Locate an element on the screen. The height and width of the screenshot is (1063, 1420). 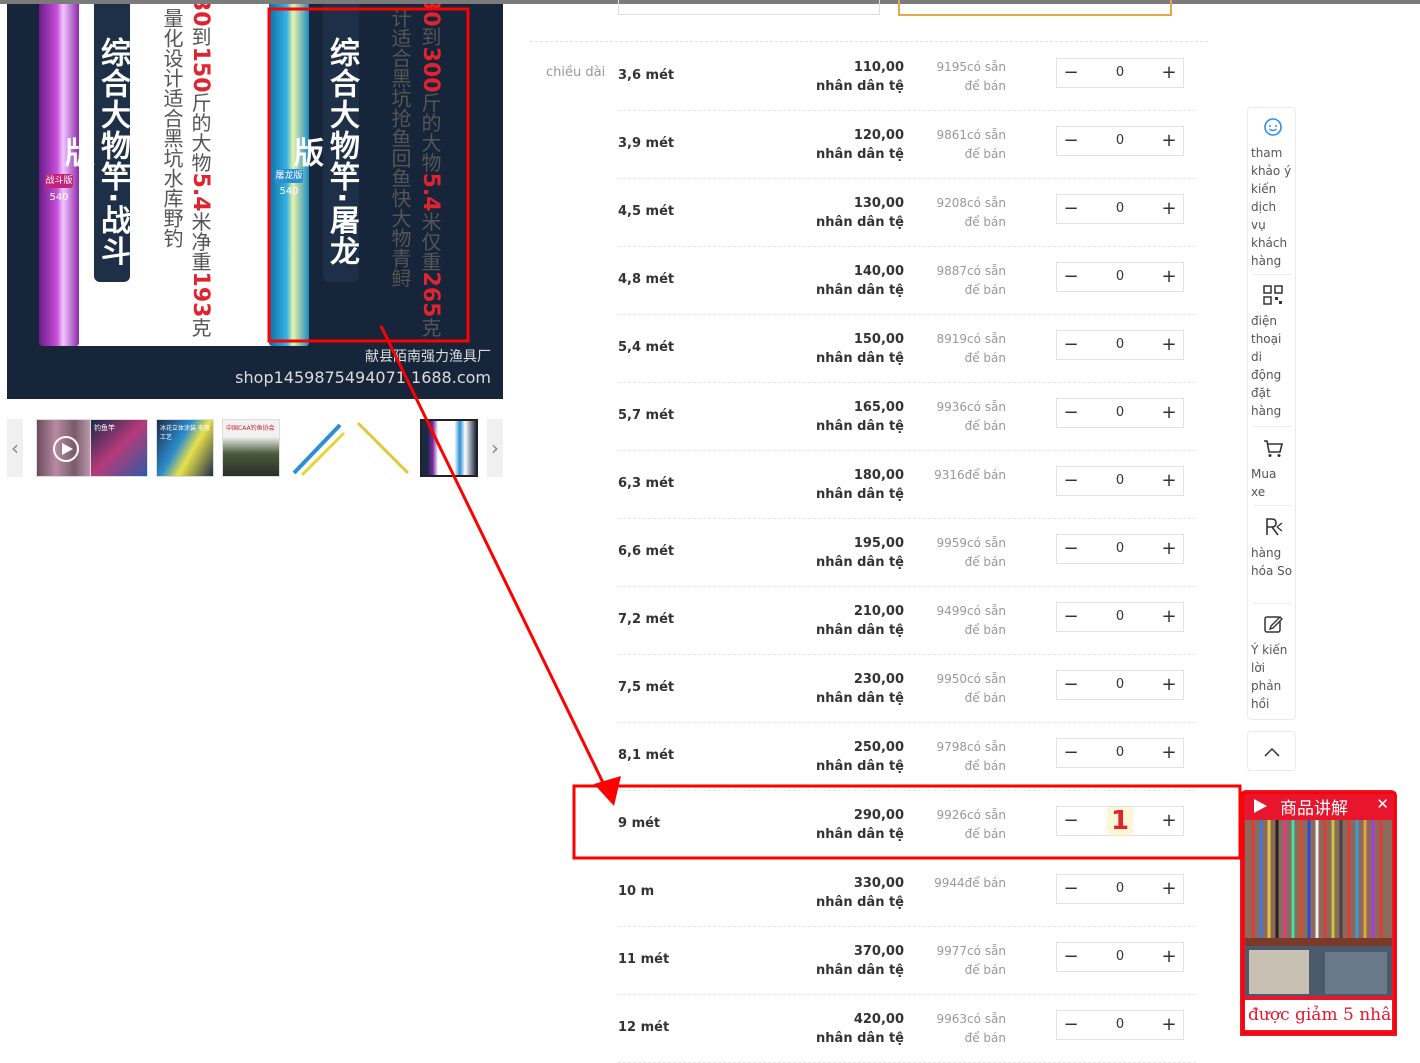
sku-price: 130,00 nhân dân tệ is located at coordinates (856, 213).